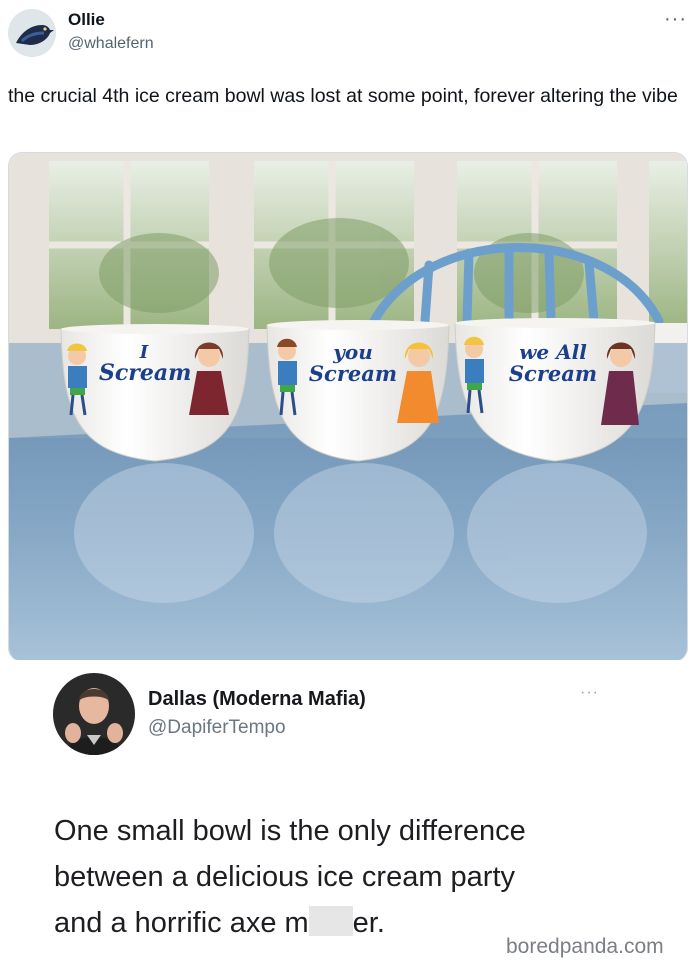 This screenshot has width=700, height=970. I want to click on watermark: boredpanda.com, so click(585, 946).